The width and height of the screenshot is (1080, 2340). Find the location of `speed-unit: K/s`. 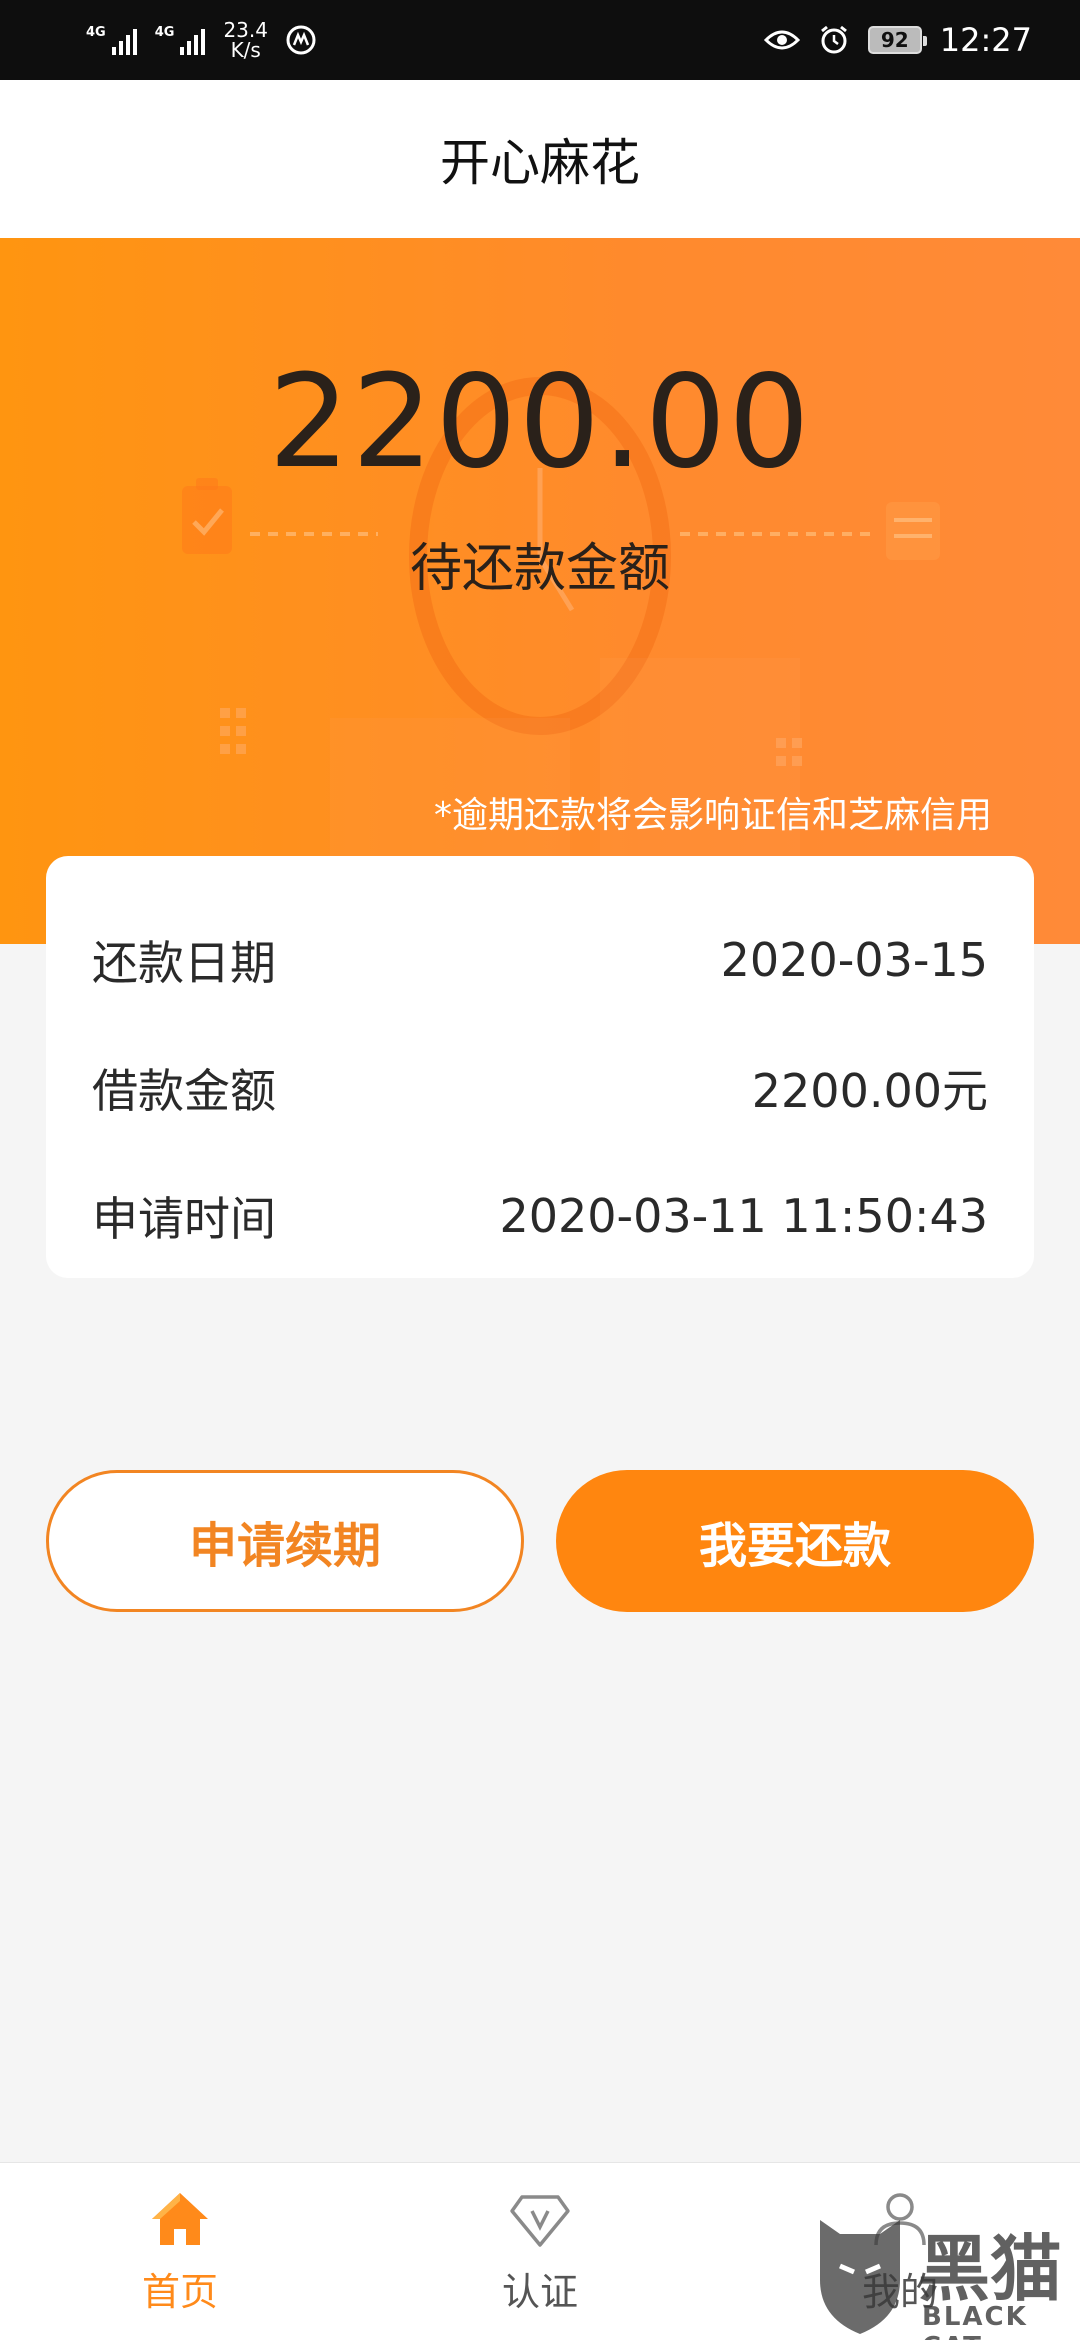

speed-unit: K/s is located at coordinates (245, 50).